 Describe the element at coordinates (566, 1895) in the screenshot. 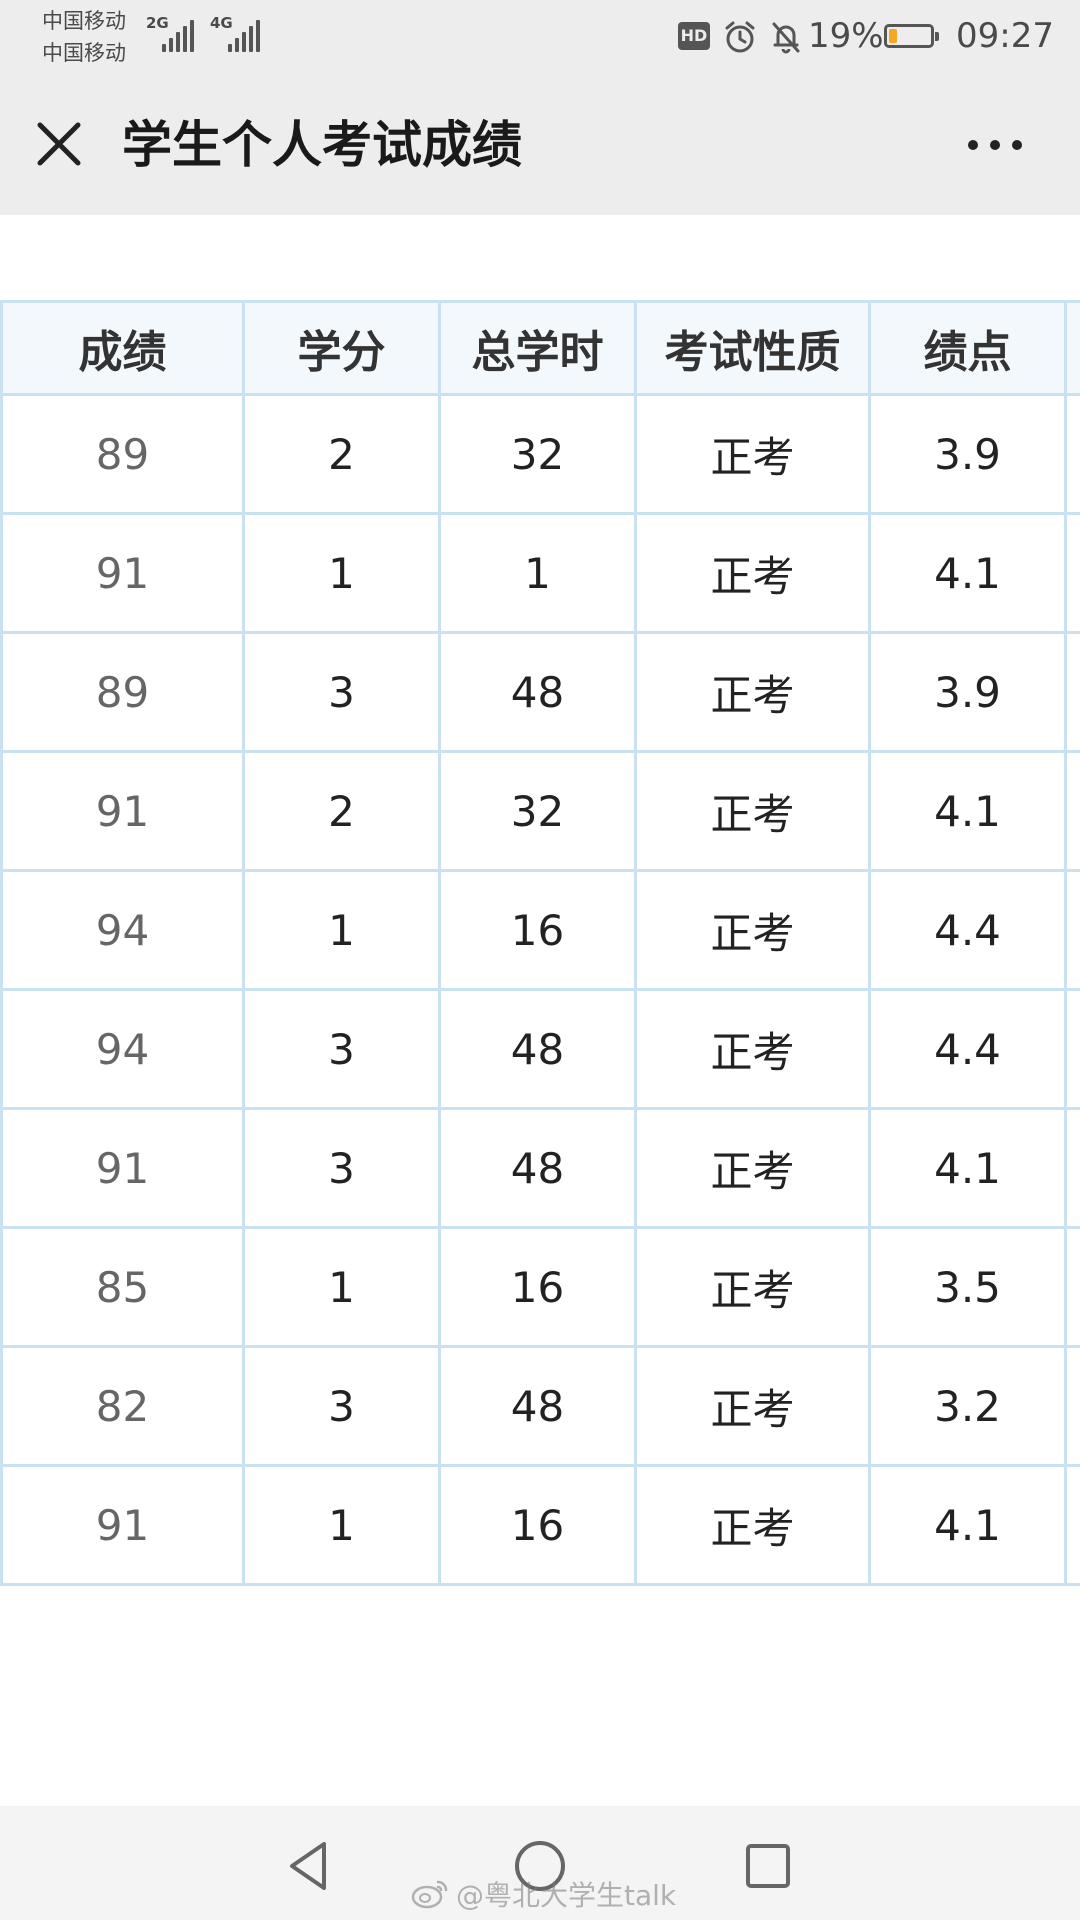

I see `watermark-text: @粤北大学生talk` at that location.